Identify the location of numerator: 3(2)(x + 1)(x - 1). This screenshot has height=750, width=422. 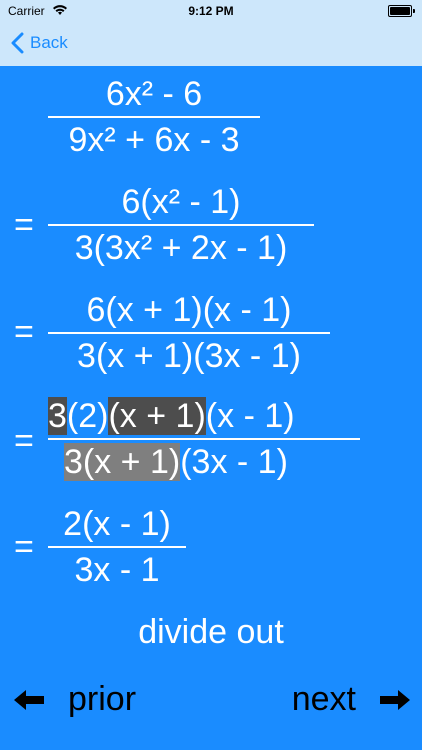
(204, 416).